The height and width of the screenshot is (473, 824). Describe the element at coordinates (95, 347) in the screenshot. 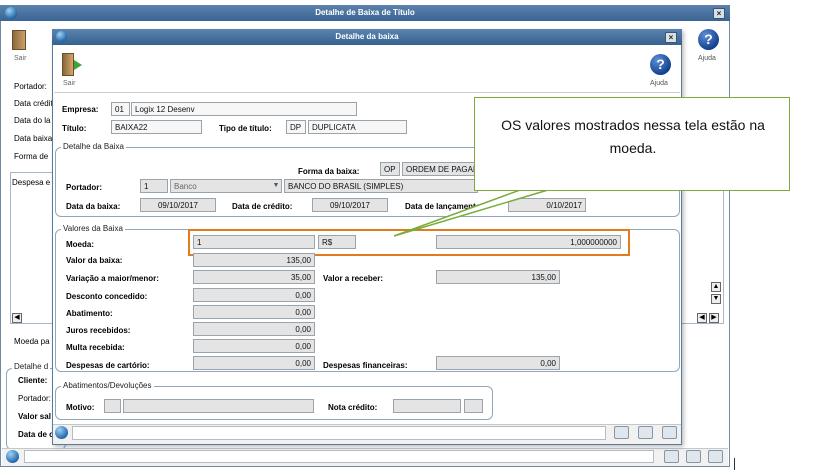

I see `multa-label: Multa recebida:` at that location.